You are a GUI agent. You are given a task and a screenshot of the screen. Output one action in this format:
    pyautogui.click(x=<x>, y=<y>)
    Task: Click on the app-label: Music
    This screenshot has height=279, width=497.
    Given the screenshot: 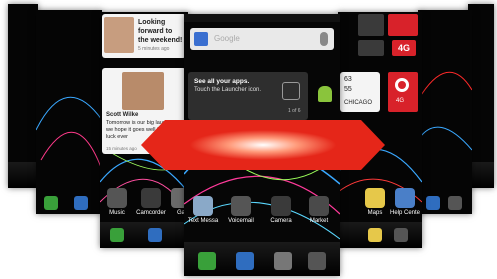 What is the action you would take?
    pyautogui.click(x=117, y=213)
    